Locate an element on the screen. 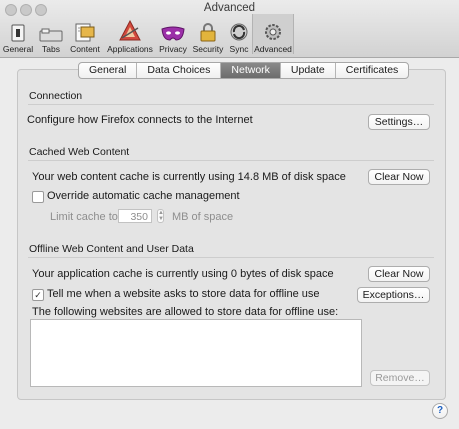 This screenshot has height=429, width=459. security-lock-icon is located at coordinates (208, 32).